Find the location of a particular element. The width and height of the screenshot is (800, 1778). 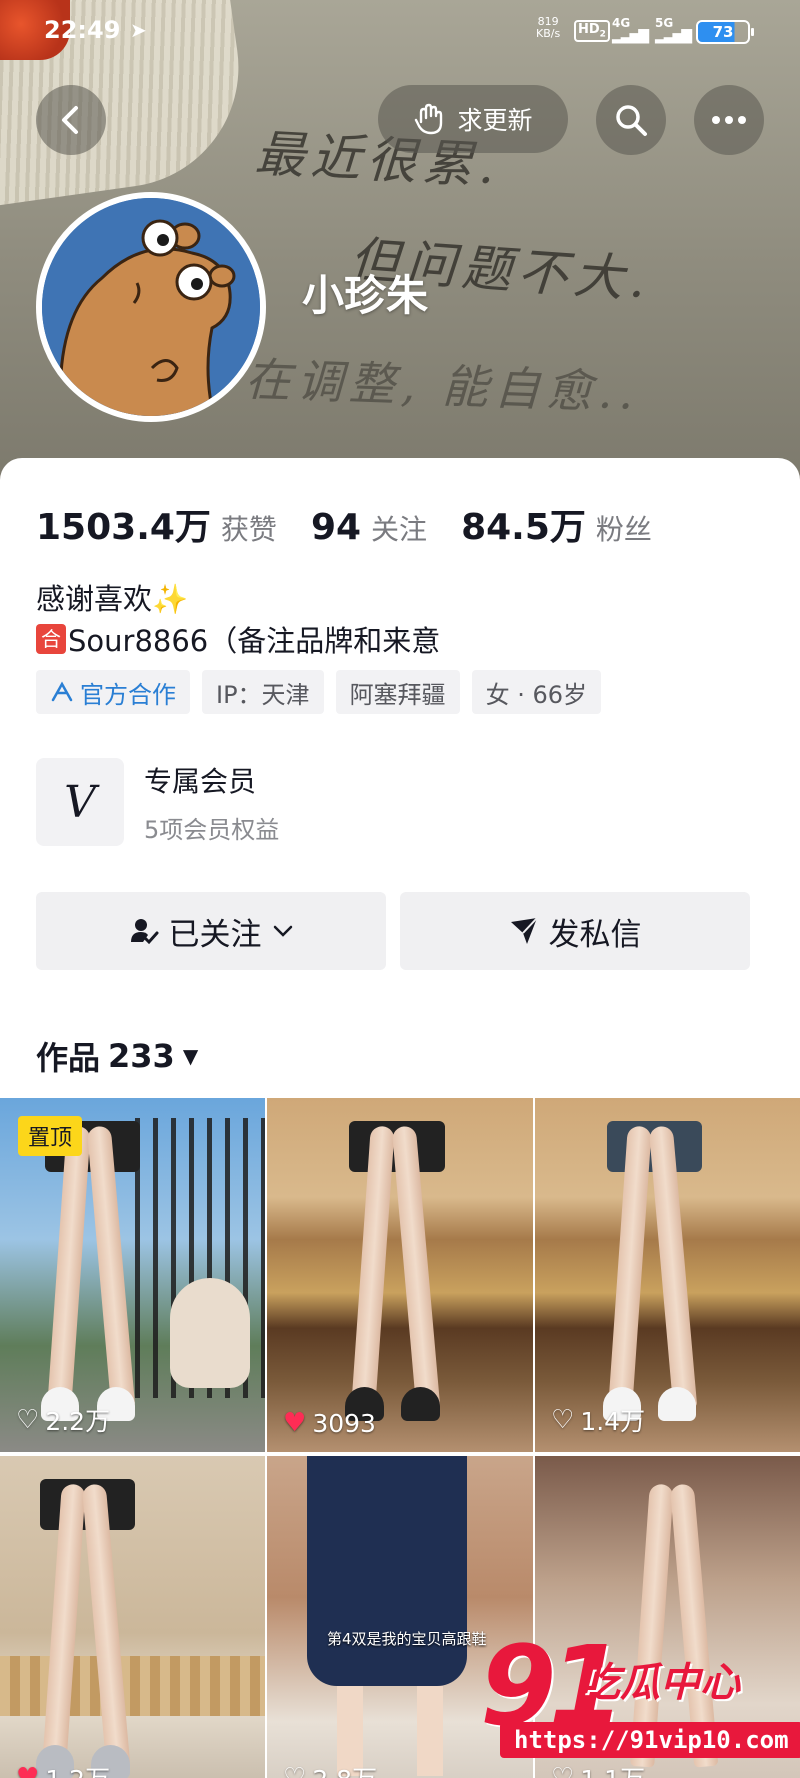

video-likes: ♡ 1.4万 is located at coordinates (598, 1420).